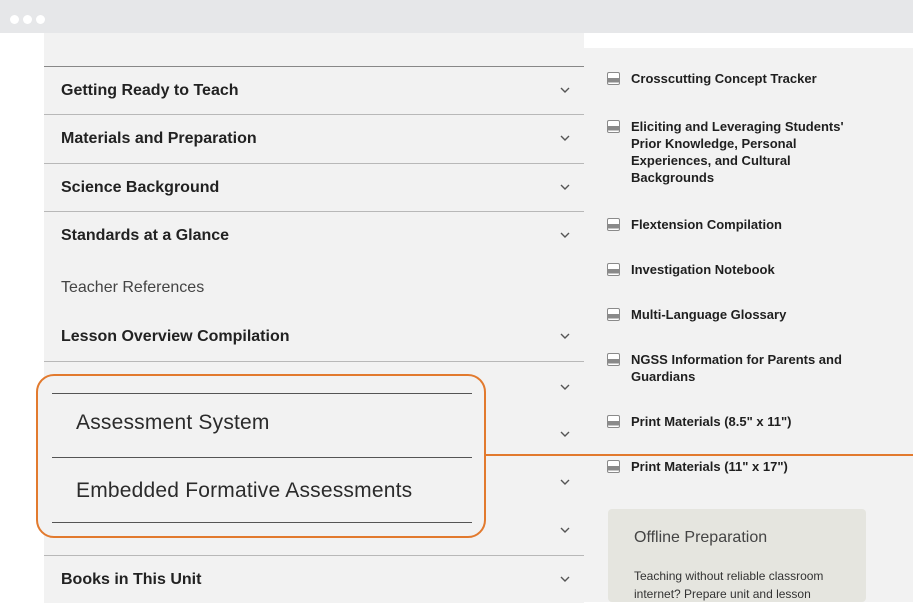  What do you see at coordinates (314, 579) in the screenshot?
I see `accordion-books: Books in This Unit` at bounding box center [314, 579].